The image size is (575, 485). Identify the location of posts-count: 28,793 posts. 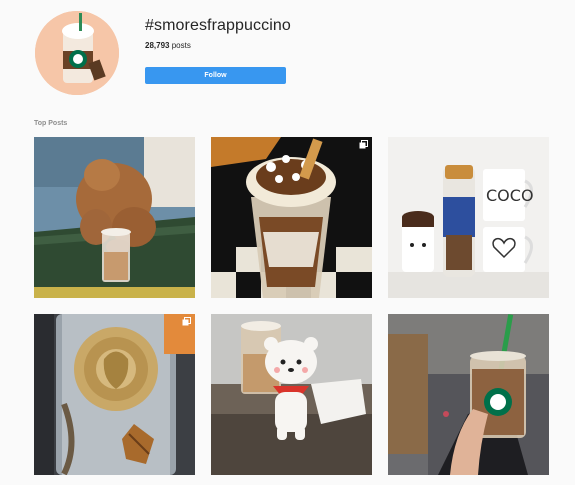
(168, 45).